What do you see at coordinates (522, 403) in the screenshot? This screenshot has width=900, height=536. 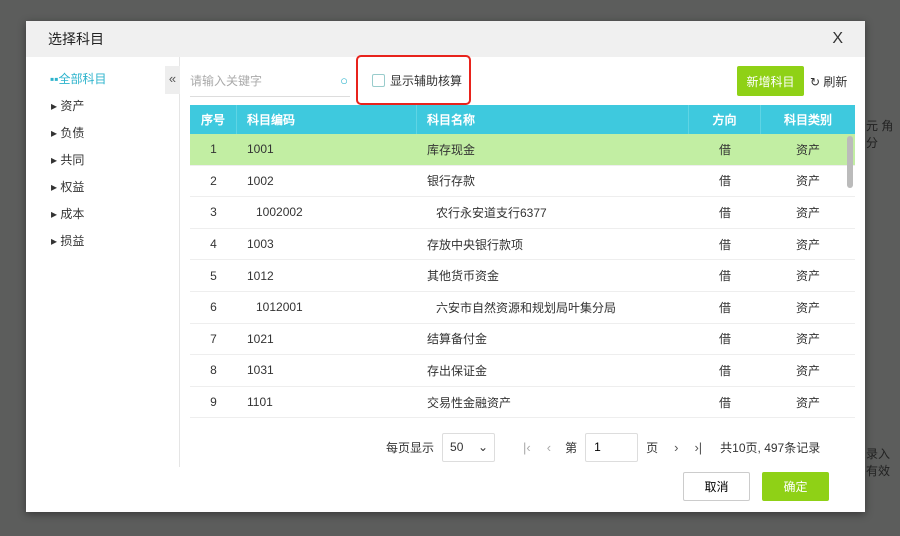 I see `table-row: 9 1101 交易性金融资产 借 资产` at bounding box center [522, 403].